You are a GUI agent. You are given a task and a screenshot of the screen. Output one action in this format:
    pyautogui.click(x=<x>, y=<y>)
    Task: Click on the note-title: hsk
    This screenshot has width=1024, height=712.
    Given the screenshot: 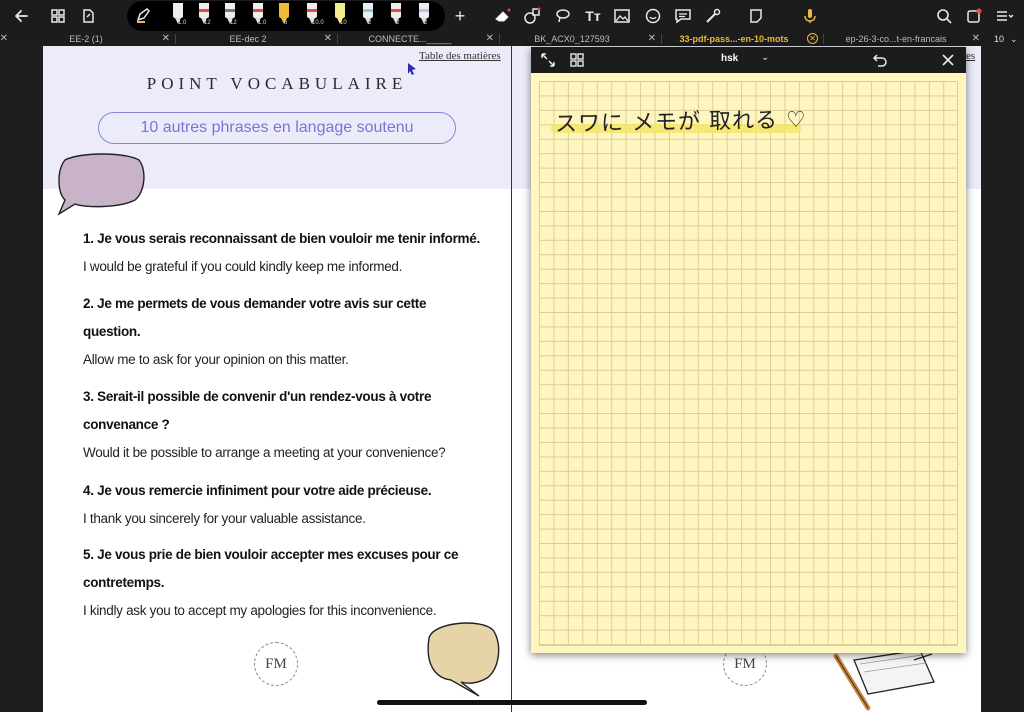 What is the action you would take?
    pyautogui.click(x=729, y=58)
    